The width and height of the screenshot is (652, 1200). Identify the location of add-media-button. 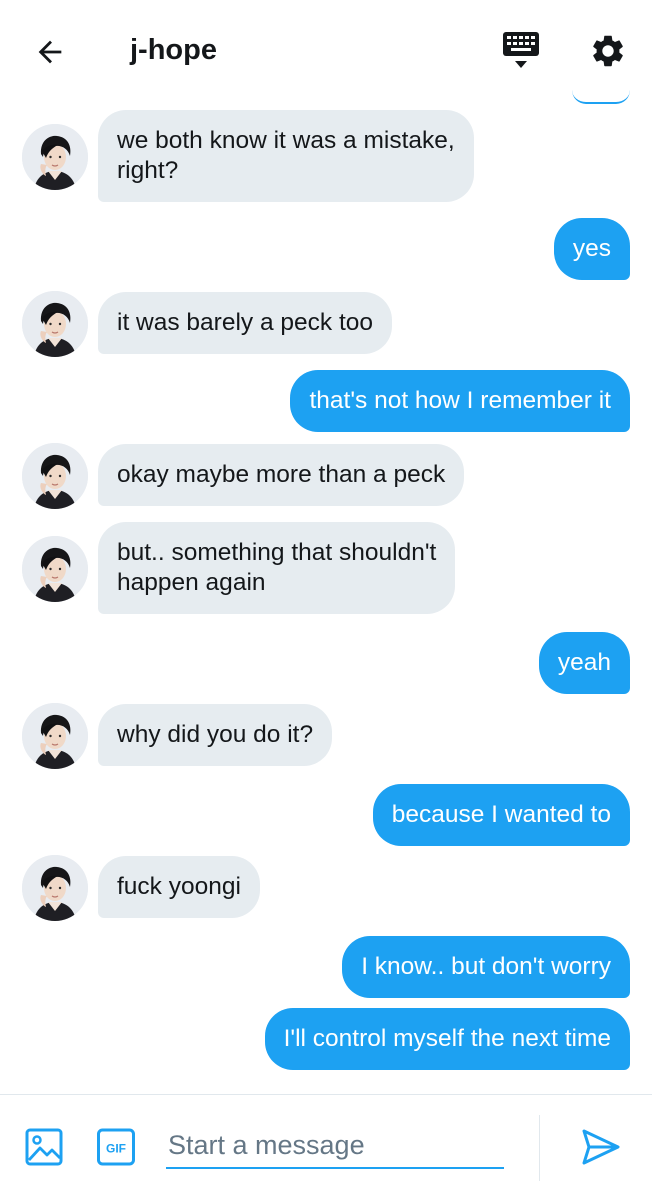
(44, 1147).